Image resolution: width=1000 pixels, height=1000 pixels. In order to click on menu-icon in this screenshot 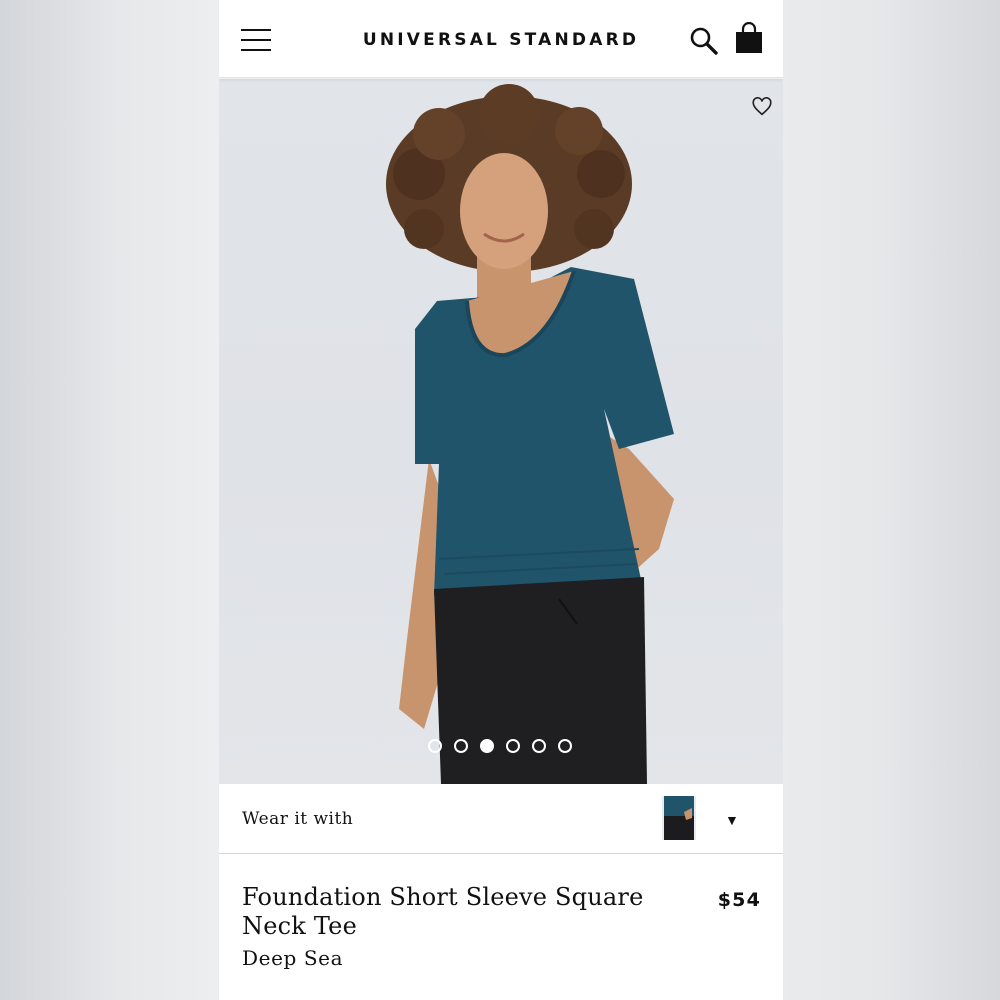, I will do `click(256, 40)`.